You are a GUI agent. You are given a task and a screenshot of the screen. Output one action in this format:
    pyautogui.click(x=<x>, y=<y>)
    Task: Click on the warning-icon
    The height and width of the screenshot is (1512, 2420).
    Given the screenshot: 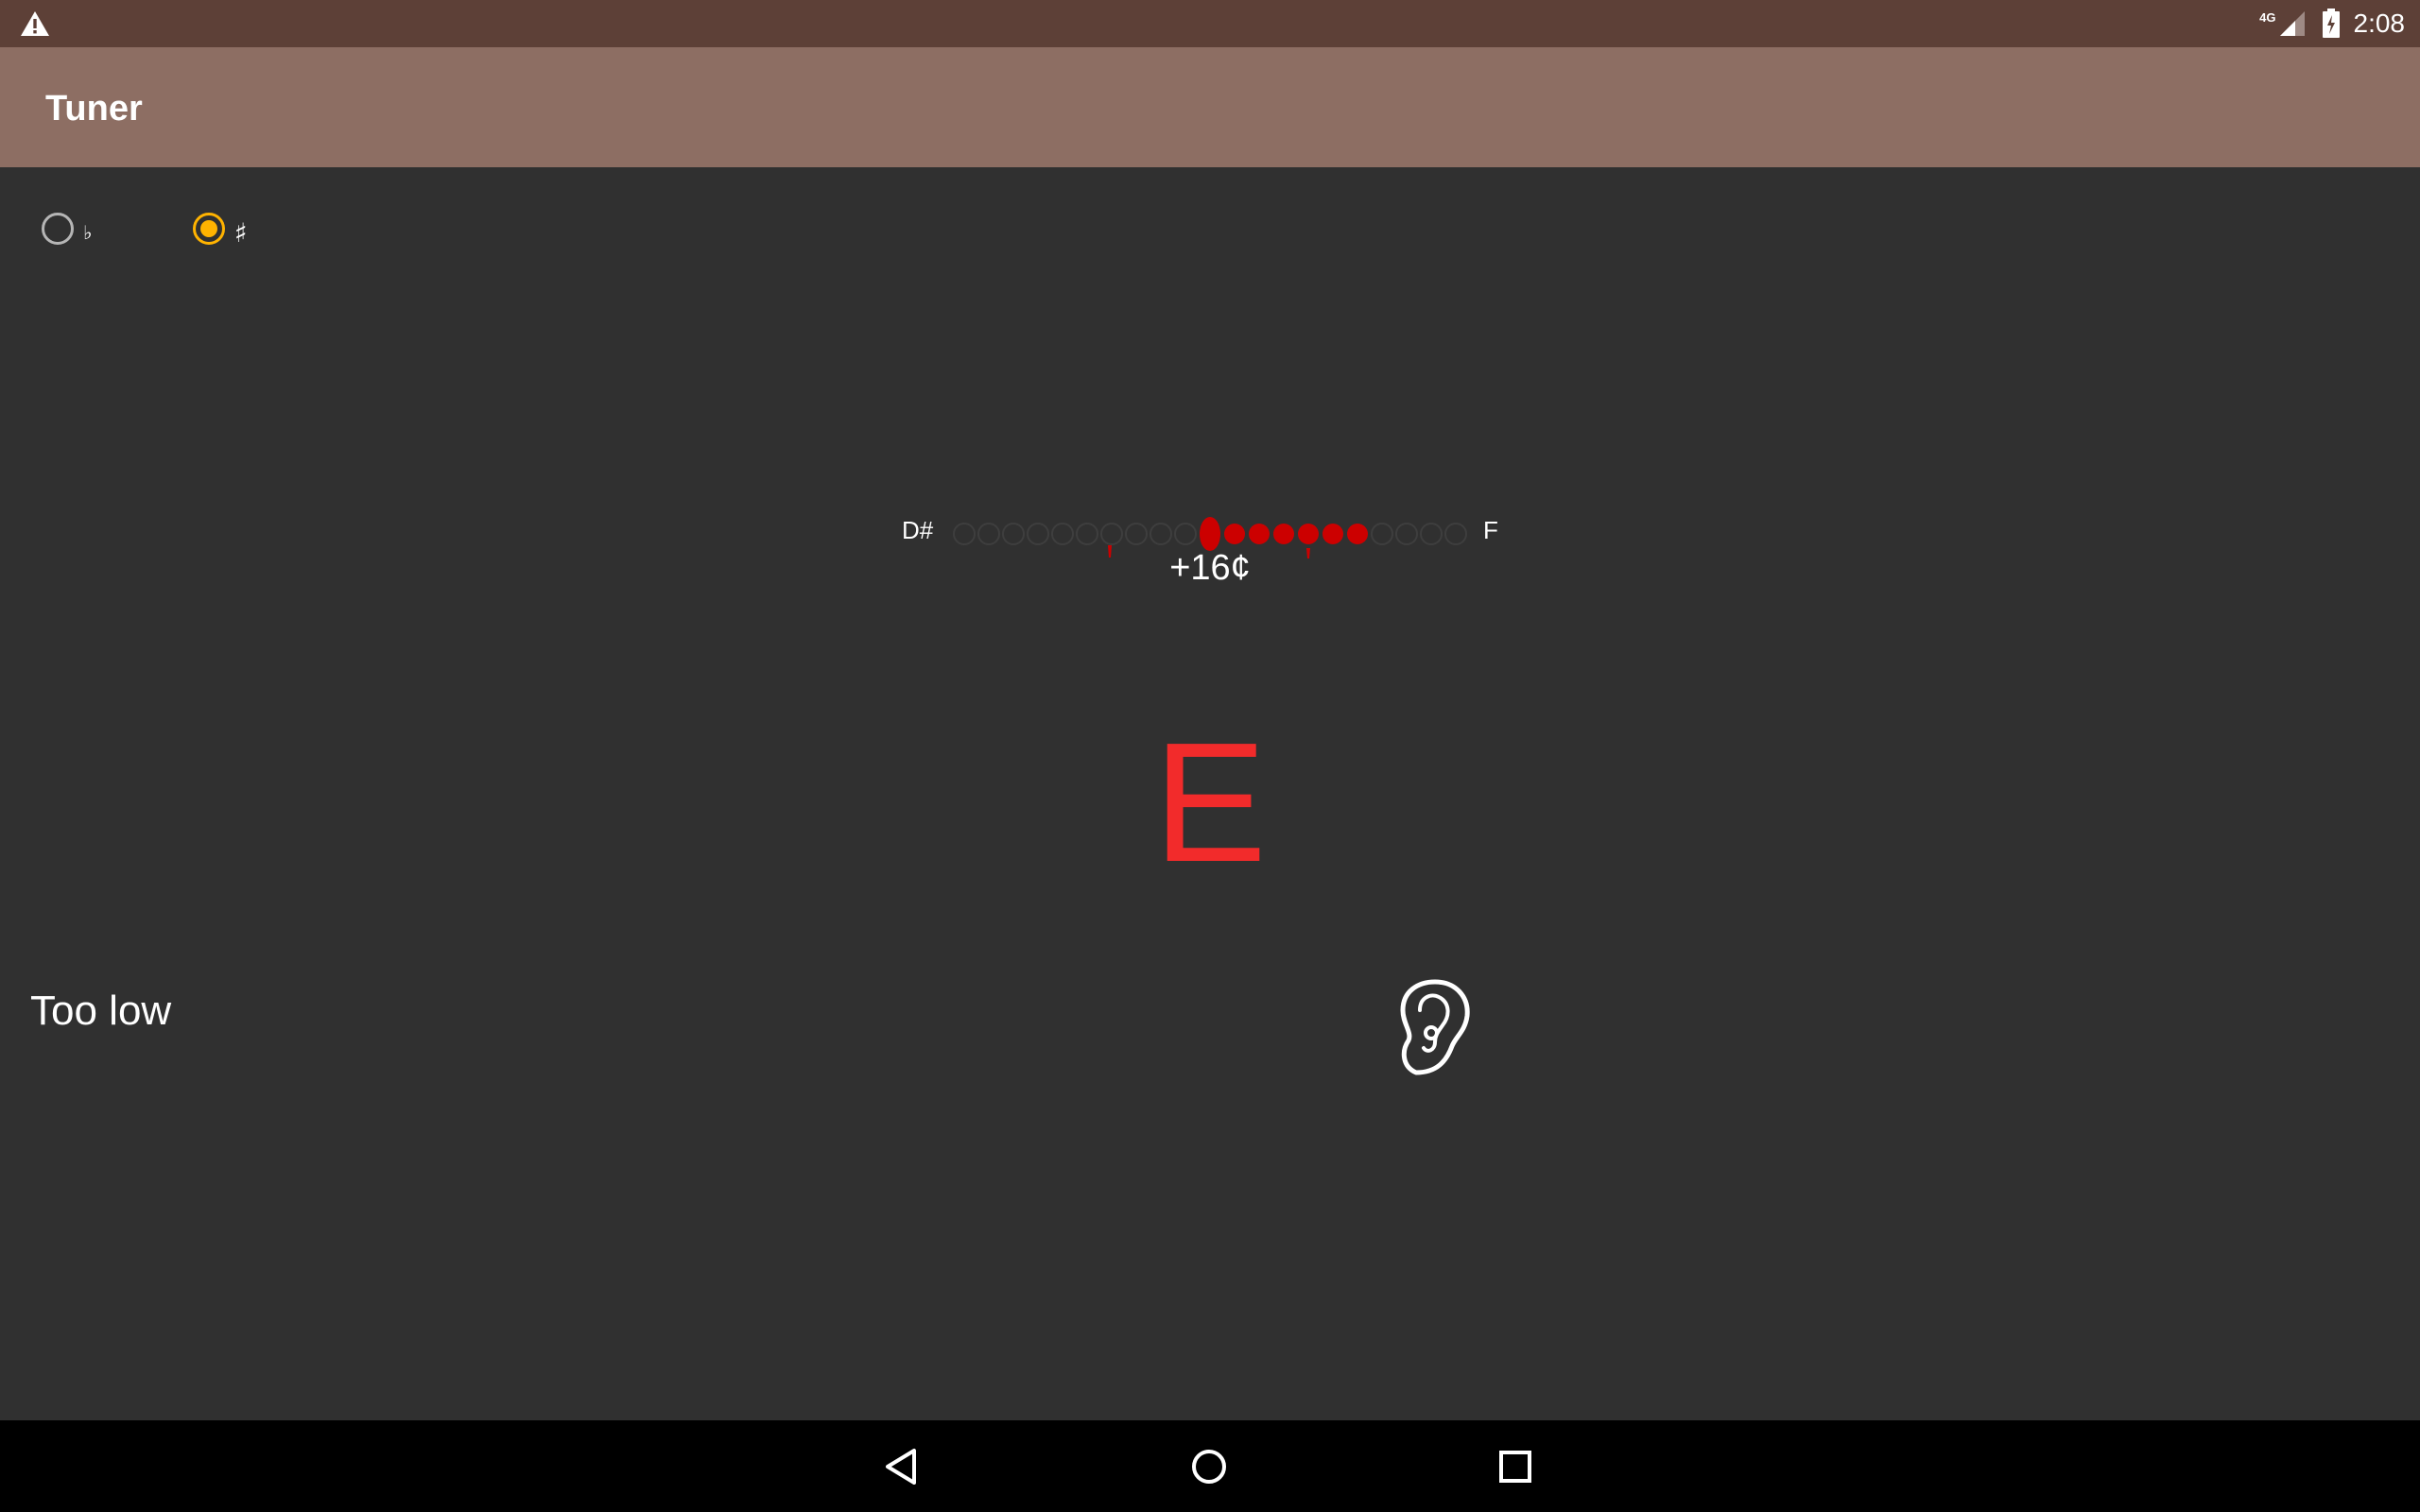 What is the action you would take?
    pyautogui.click(x=35, y=23)
    